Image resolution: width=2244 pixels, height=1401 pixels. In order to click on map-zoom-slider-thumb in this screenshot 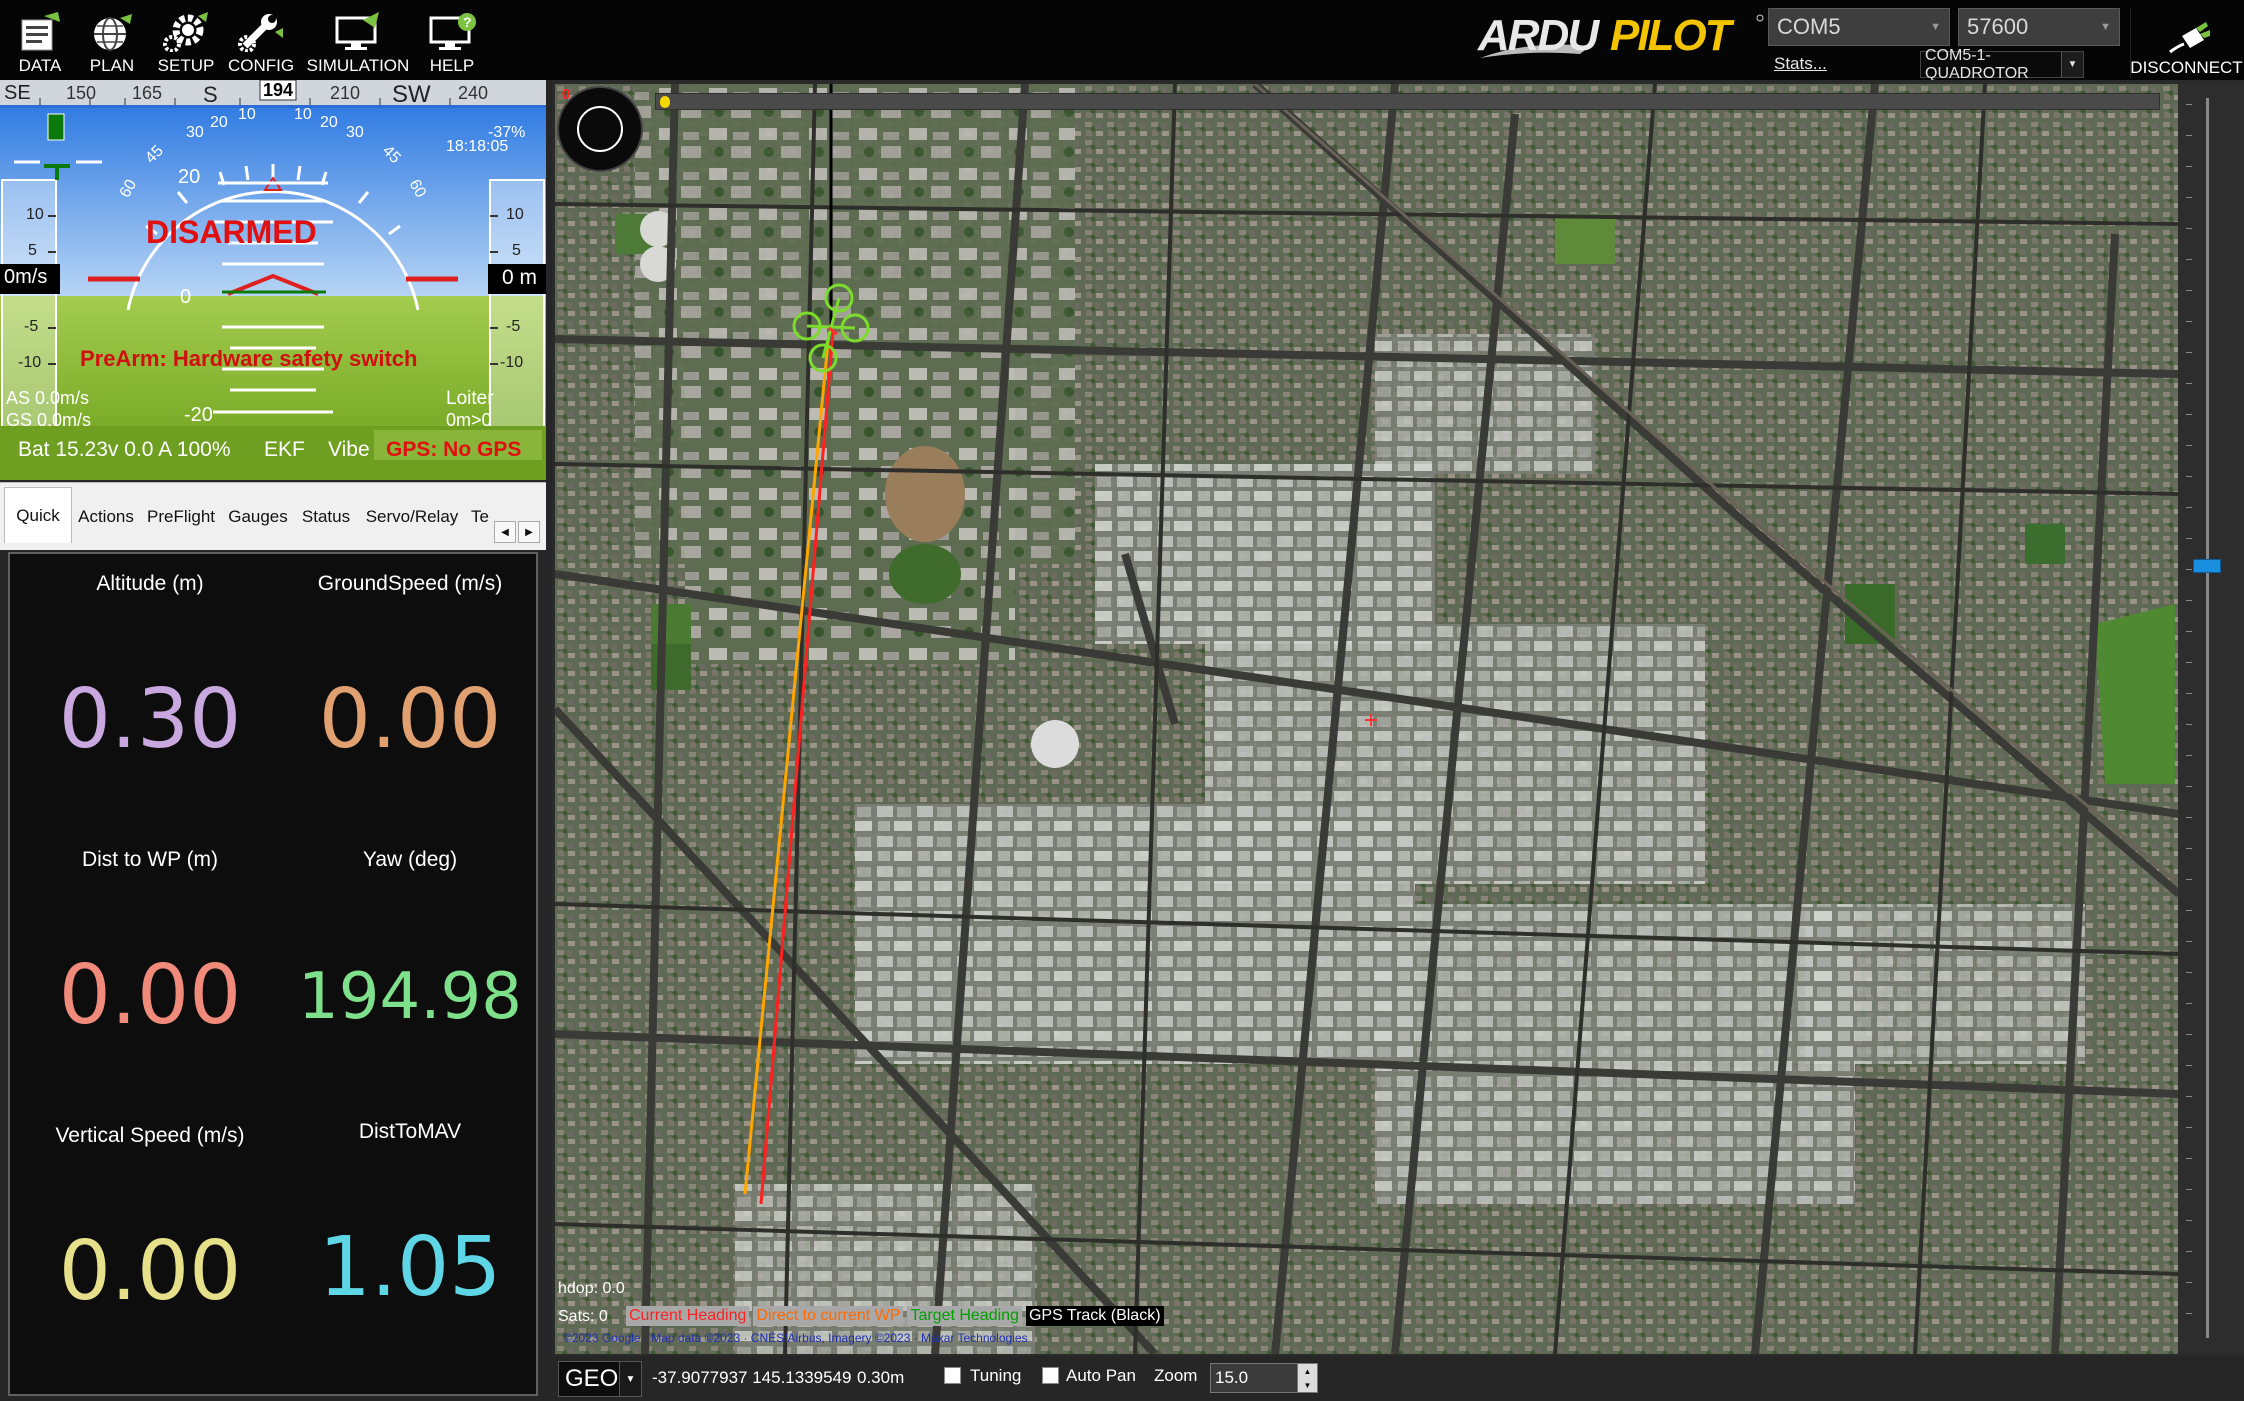, I will do `click(2207, 566)`.